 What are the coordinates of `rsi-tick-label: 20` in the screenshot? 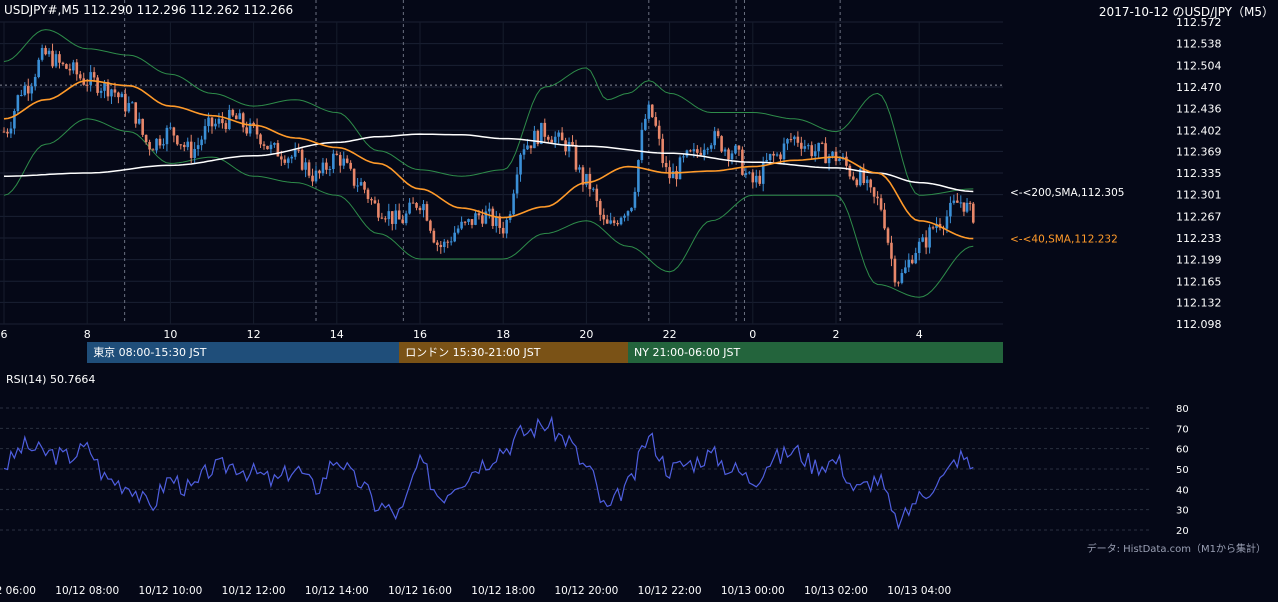 It's located at (1182, 531).